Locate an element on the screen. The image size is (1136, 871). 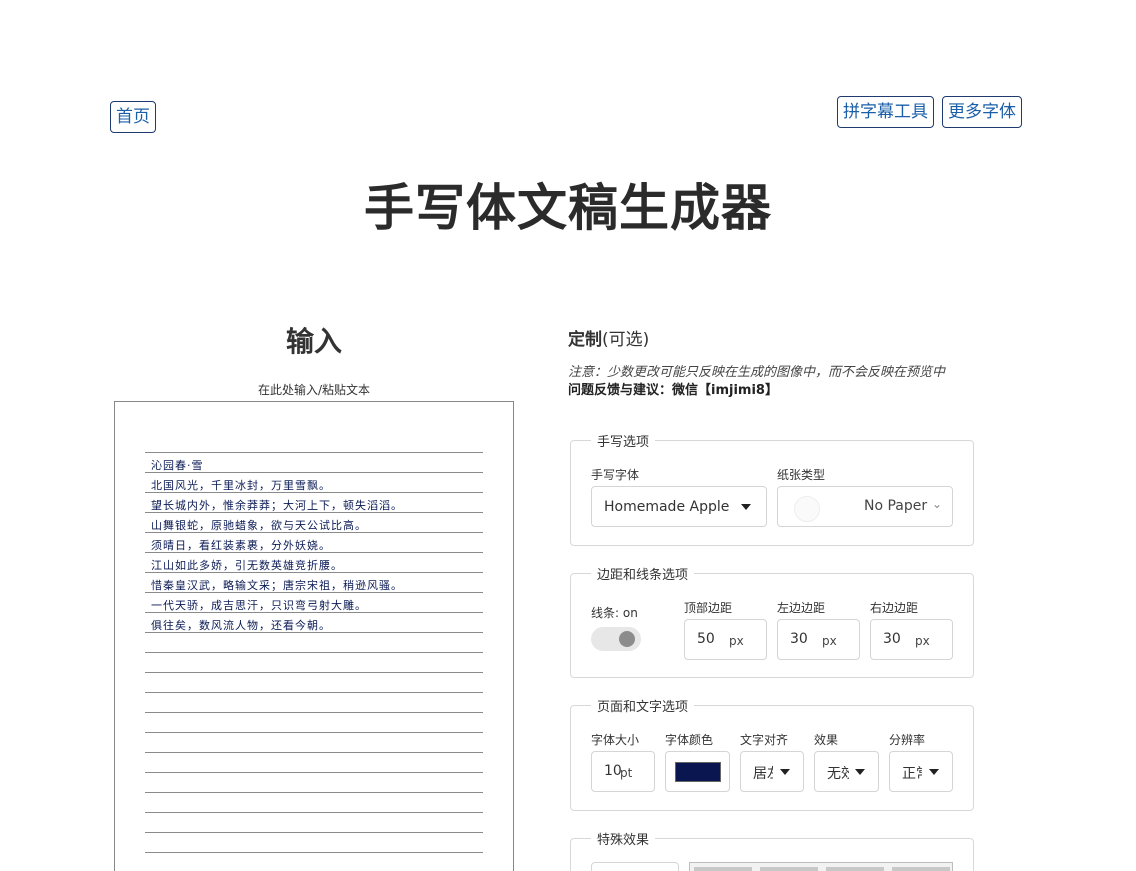
special-effects-legend: 特殊效果 is located at coordinates (623, 840).